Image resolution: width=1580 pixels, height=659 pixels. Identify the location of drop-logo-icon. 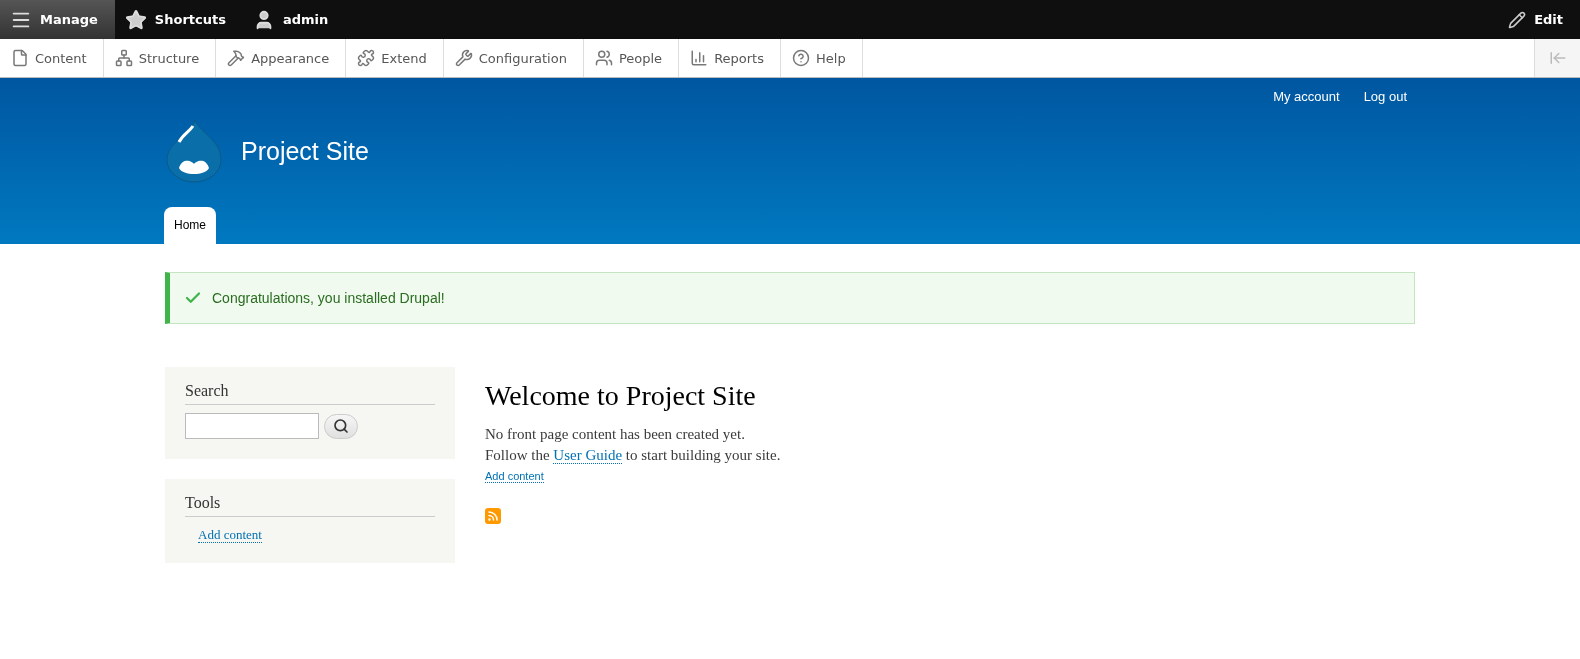
(194, 151).